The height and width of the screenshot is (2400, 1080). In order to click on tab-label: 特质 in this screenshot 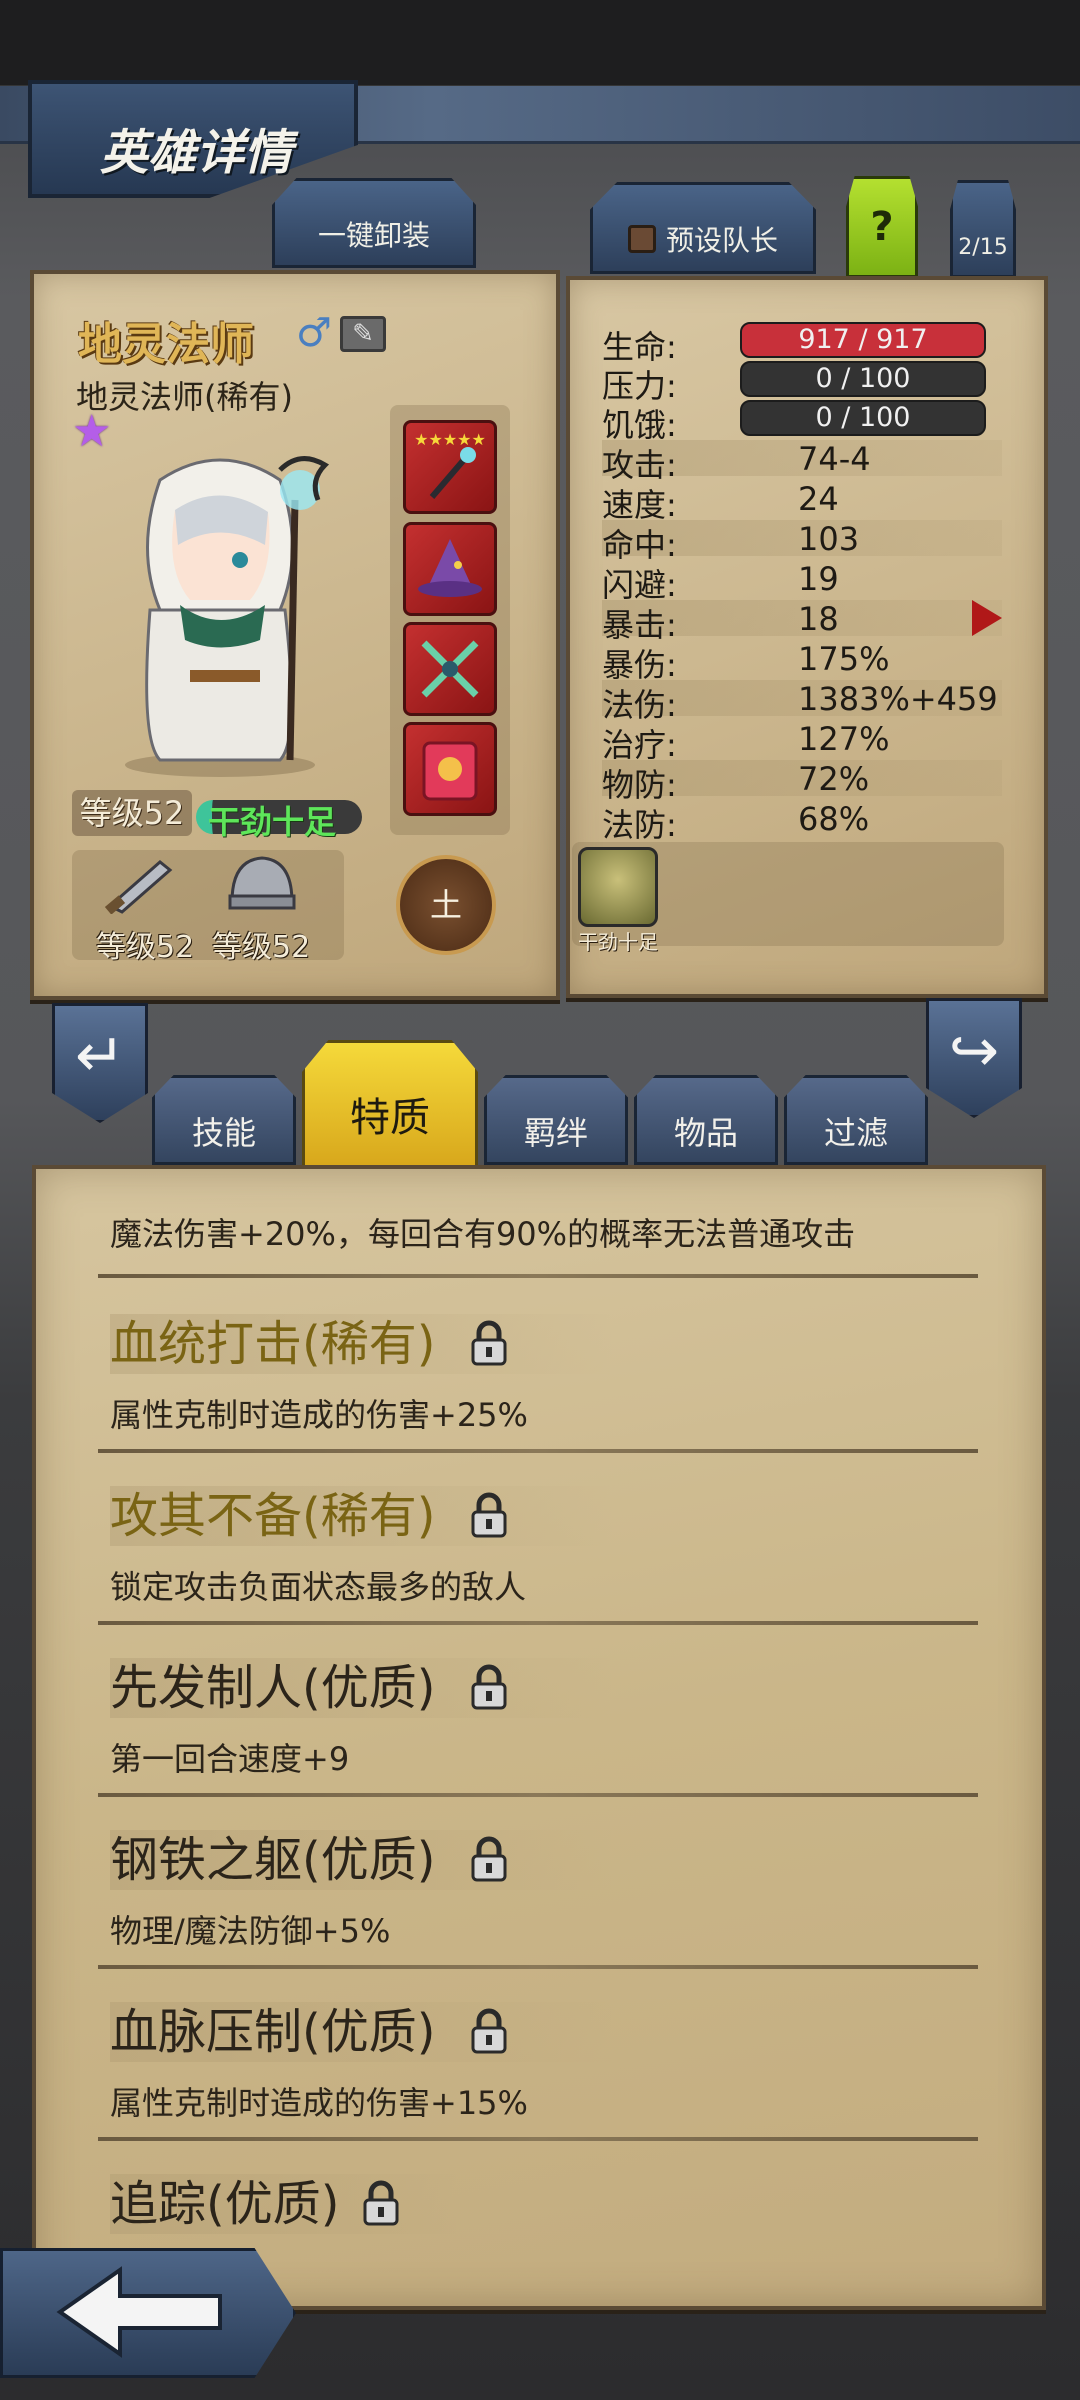, I will do `click(390, 1118)`.